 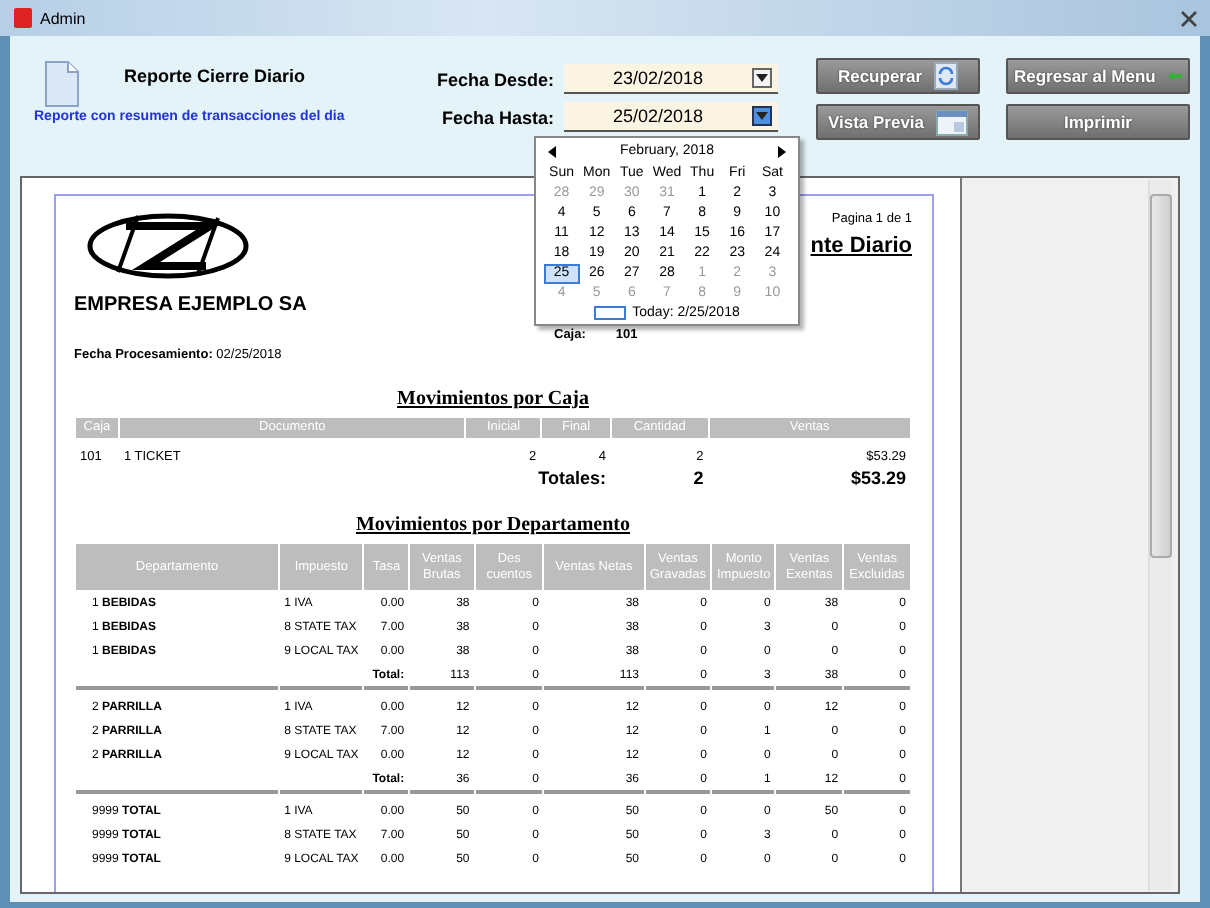 I want to click on date-field: 23/02/2018, so click(x=671, y=79).